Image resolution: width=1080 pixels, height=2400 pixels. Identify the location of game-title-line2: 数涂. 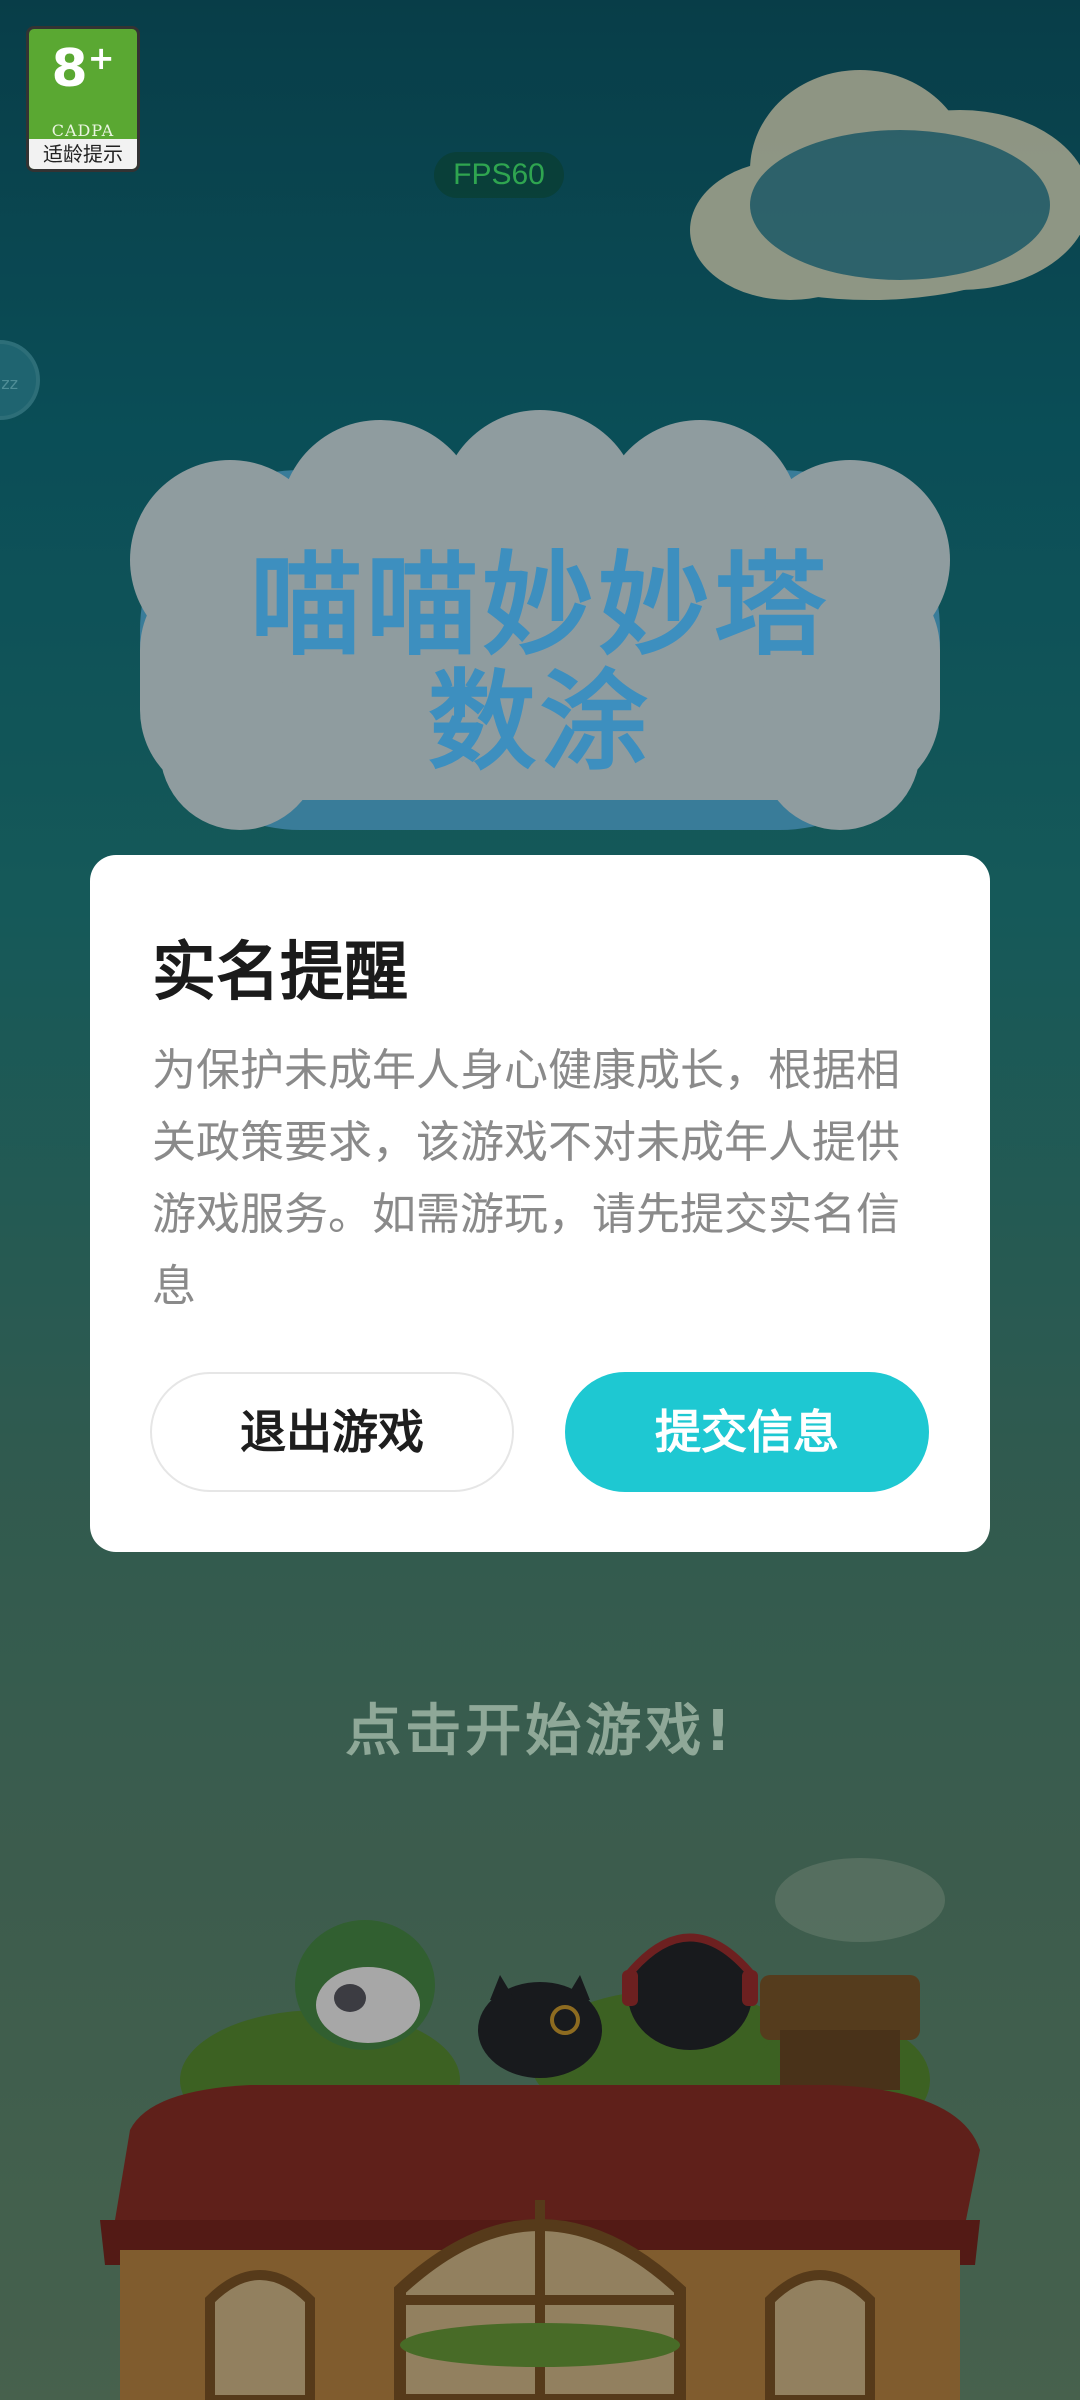
(539, 722).